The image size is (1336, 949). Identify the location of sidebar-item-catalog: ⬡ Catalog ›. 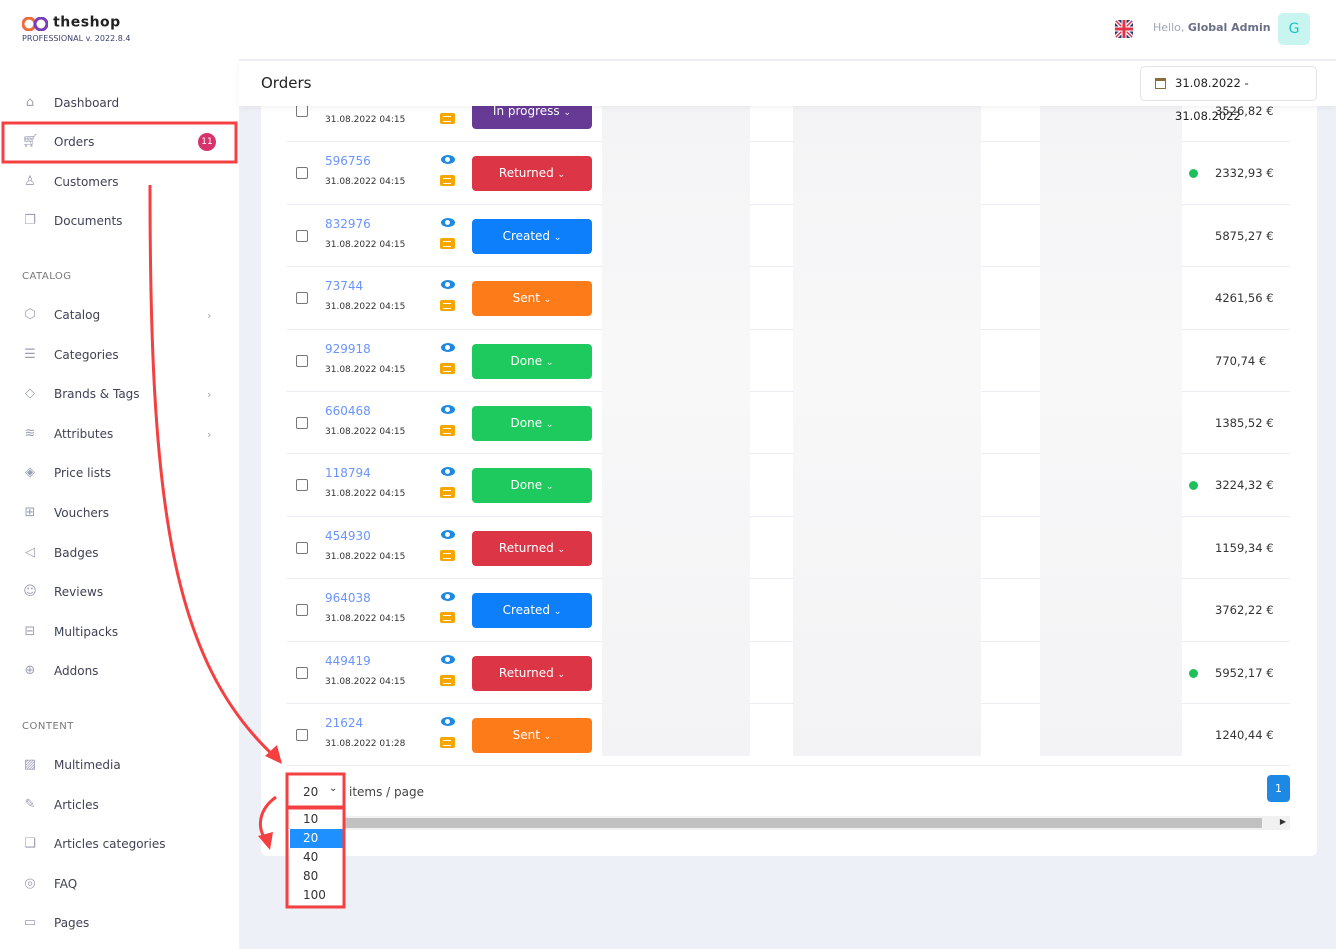
(119, 315).